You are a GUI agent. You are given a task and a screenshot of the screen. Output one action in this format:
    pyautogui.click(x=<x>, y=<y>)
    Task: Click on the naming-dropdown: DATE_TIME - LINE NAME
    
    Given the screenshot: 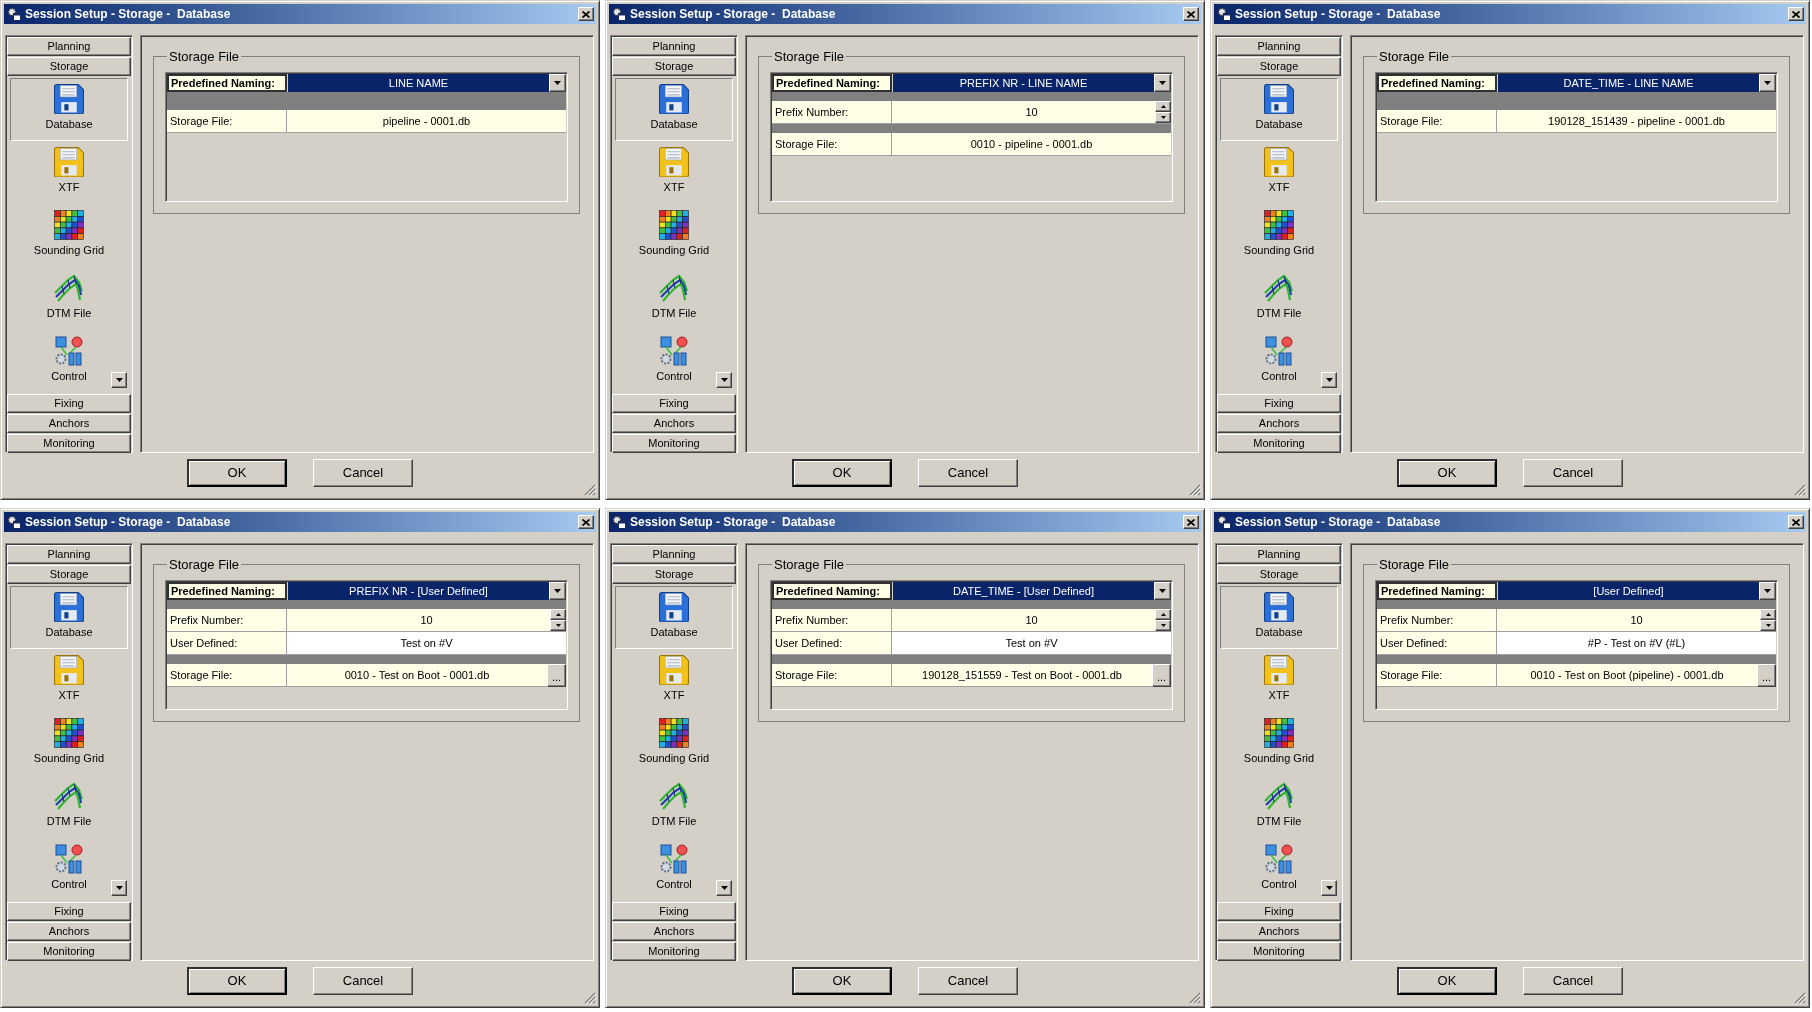 What is the action you would take?
    pyautogui.click(x=1637, y=83)
    